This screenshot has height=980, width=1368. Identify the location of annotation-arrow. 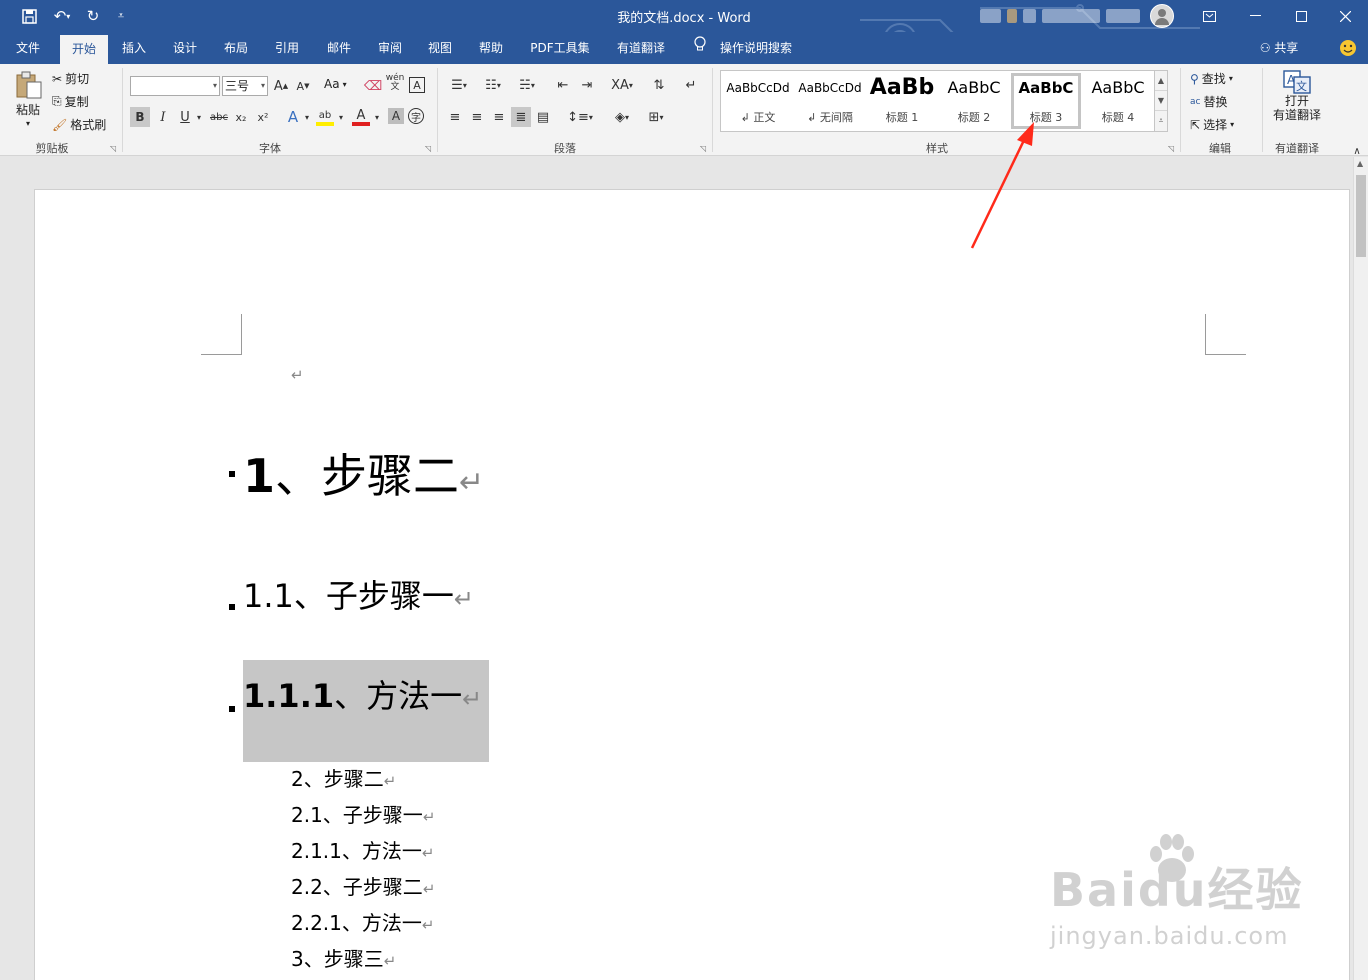
(1002, 185).